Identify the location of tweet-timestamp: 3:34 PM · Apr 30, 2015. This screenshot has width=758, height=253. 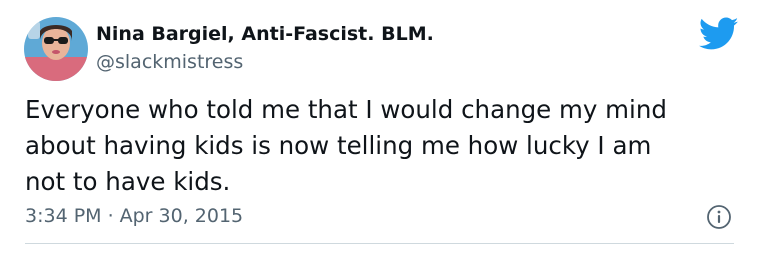
(134, 216).